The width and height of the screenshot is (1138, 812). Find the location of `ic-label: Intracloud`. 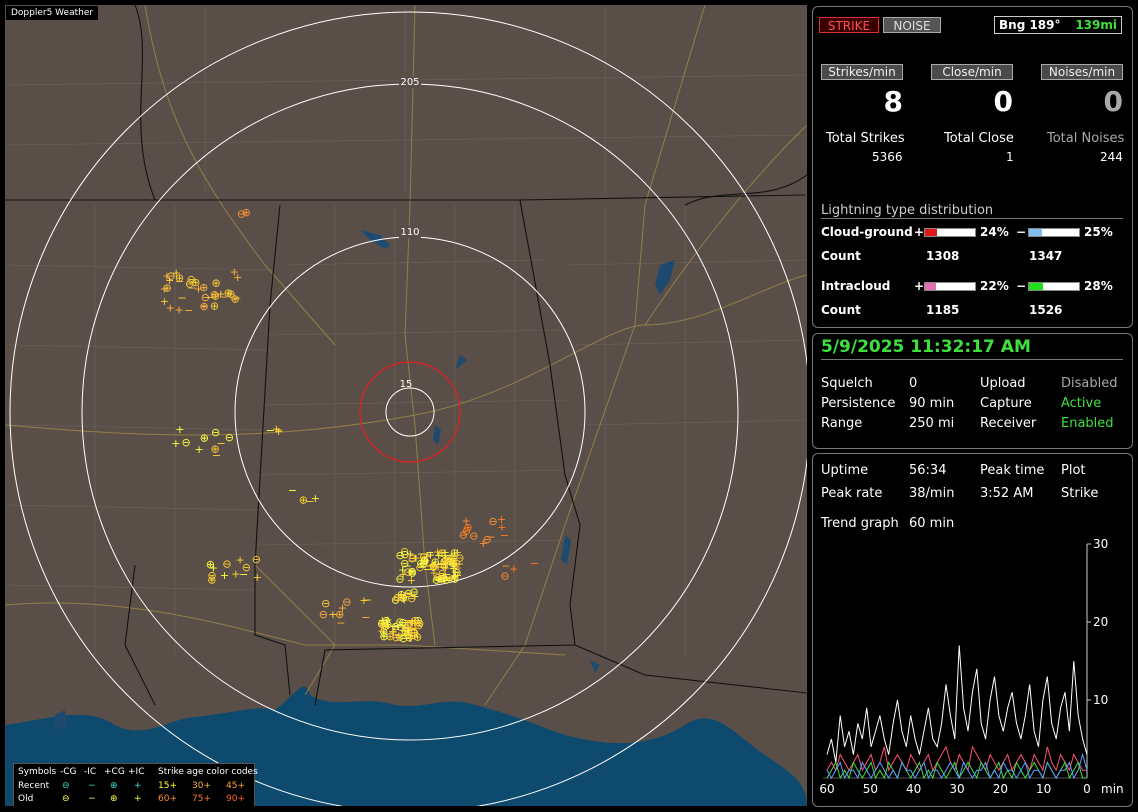

ic-label: Intracloud is located at coordinates (856, 286).